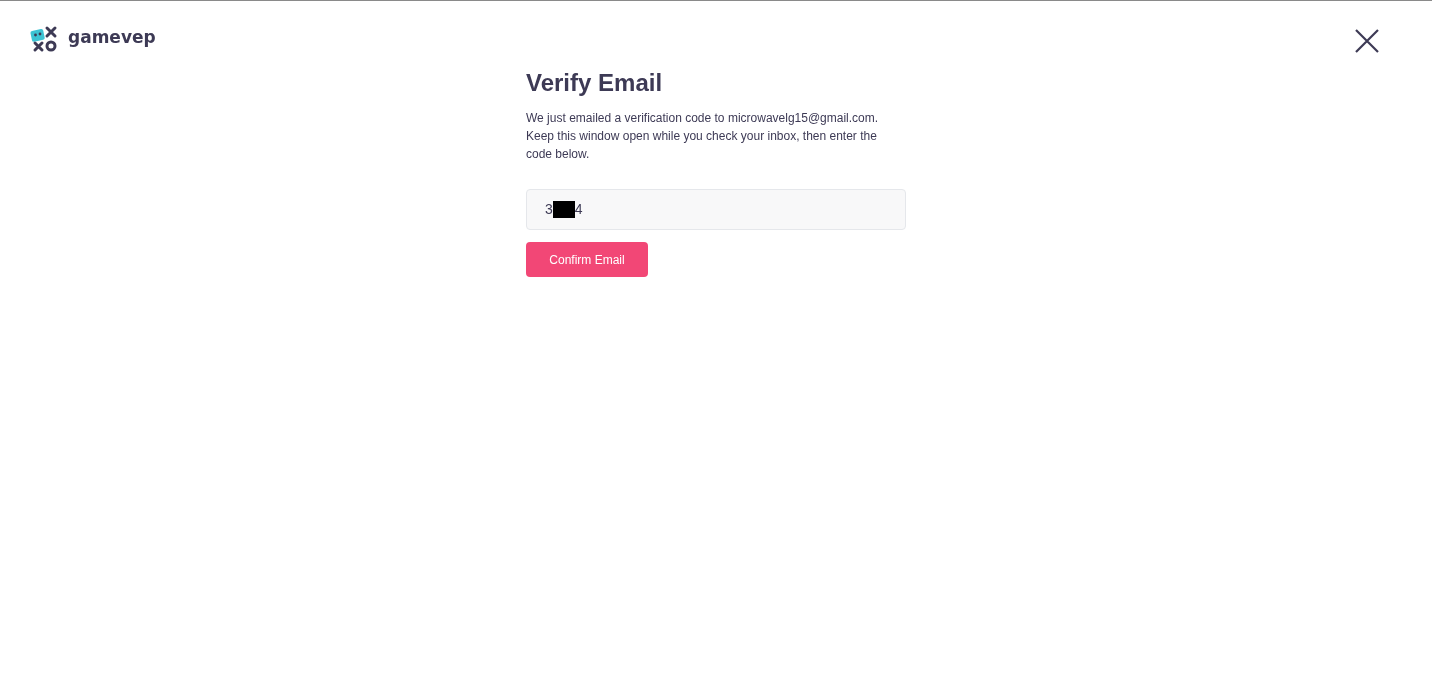  What do you see at coordinates (703, 136) in the screenshot?
I see `instruction-text: We just emailed a verification code to microwavelg15@gmail.com. Keep this window open while you check your inbox, then enter the code below.` at bounding box center [703, 136].